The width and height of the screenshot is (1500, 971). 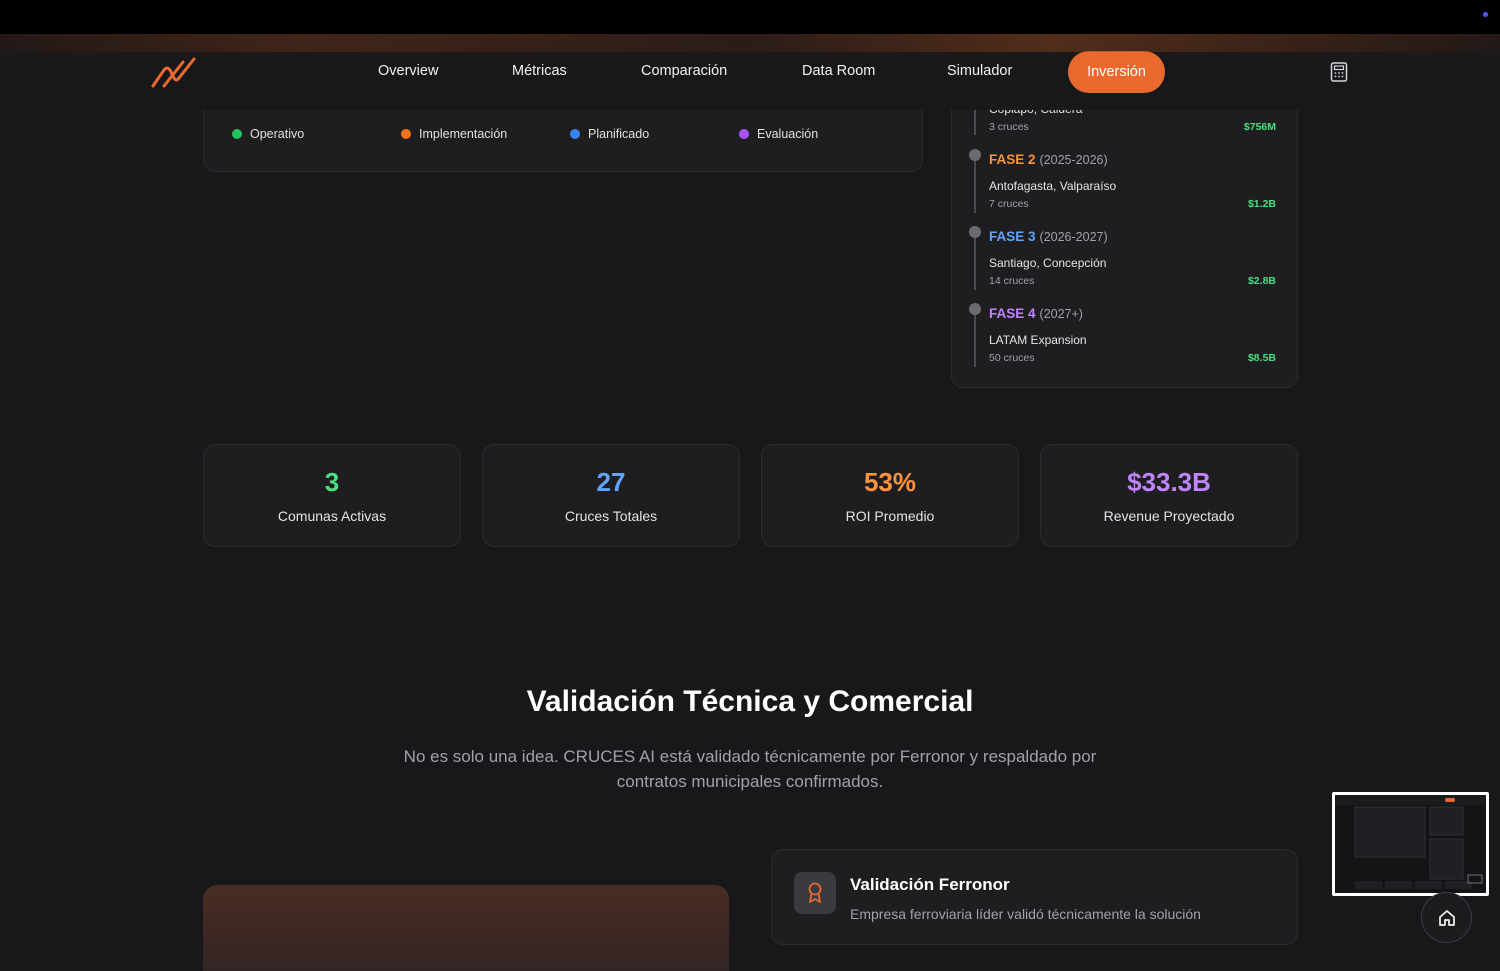 I want to click on nav-overview: Overview, so click(x=408, y=71).